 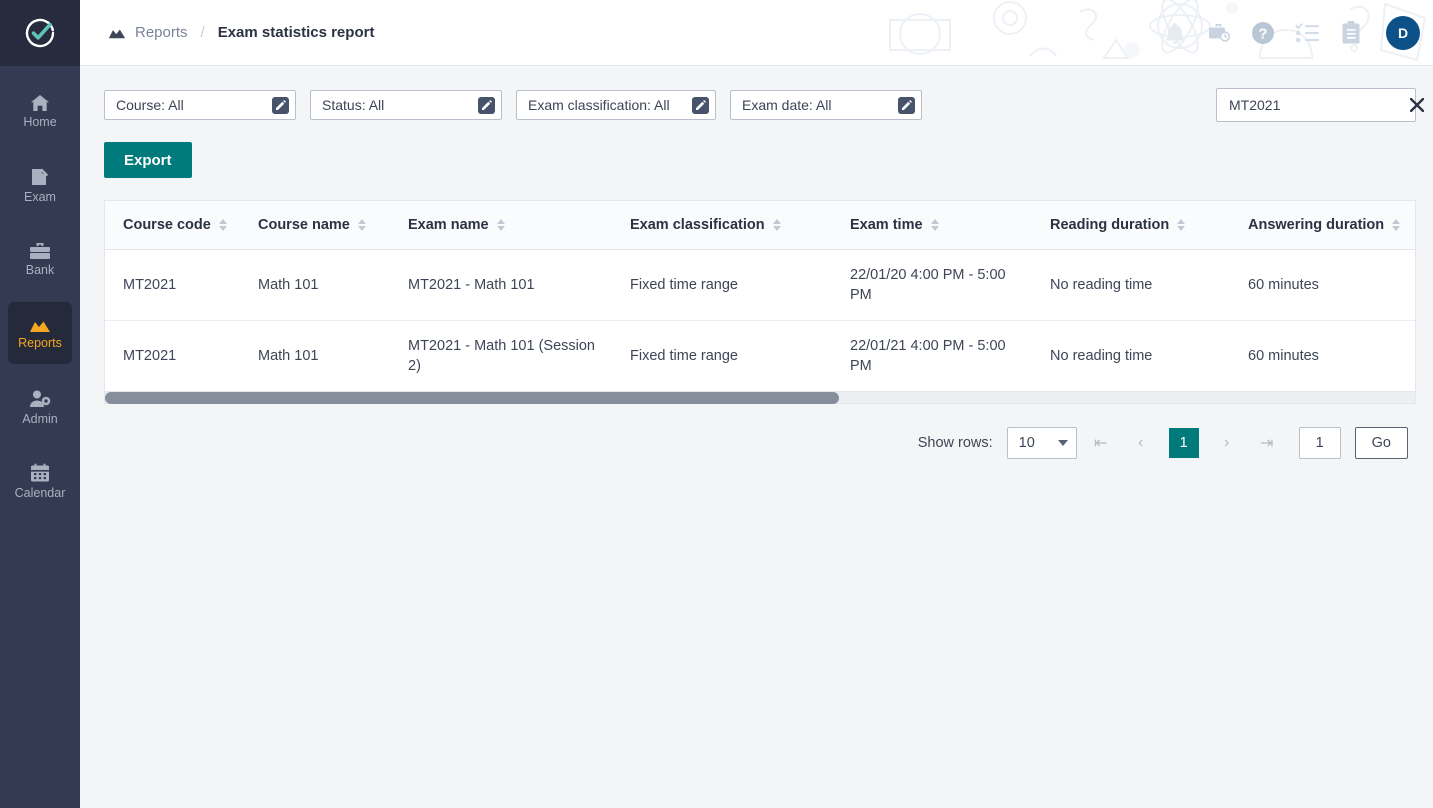 What do you see at coordinates (1110, 225) in the screenshot?
I see `column-header-label: Reading duration` at bounding box center [1110, 225].